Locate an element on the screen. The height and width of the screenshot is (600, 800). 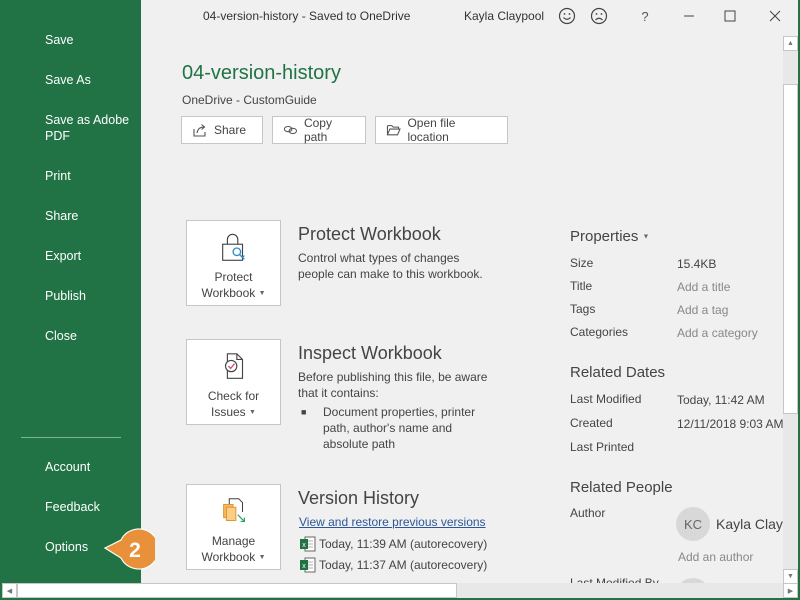
view-restore-versions-link: View and restore previous versions is located at coordinates (392, 522).